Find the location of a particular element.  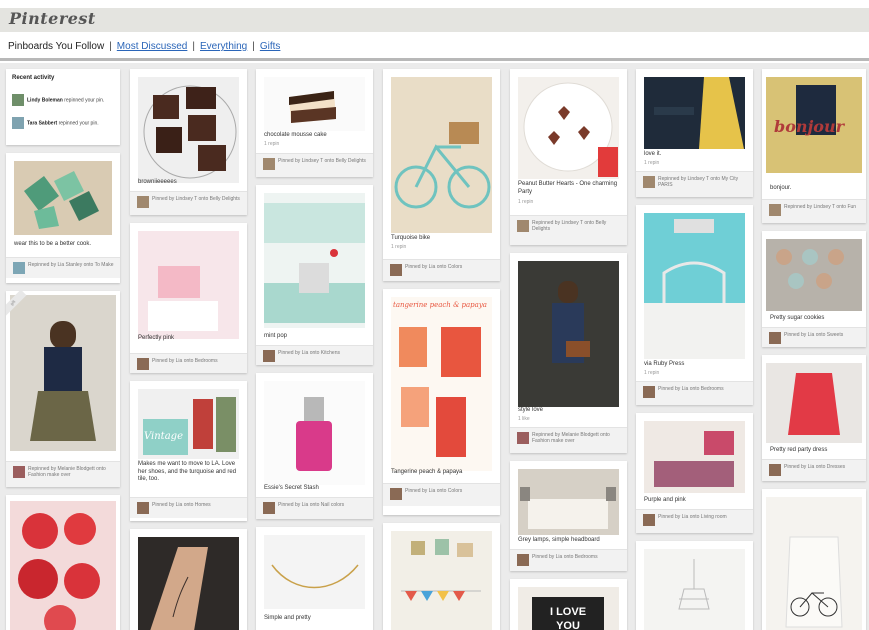

pin-attribution-text: Repinned by Lindsey T onto Fun is located at coordinates (823, 207).